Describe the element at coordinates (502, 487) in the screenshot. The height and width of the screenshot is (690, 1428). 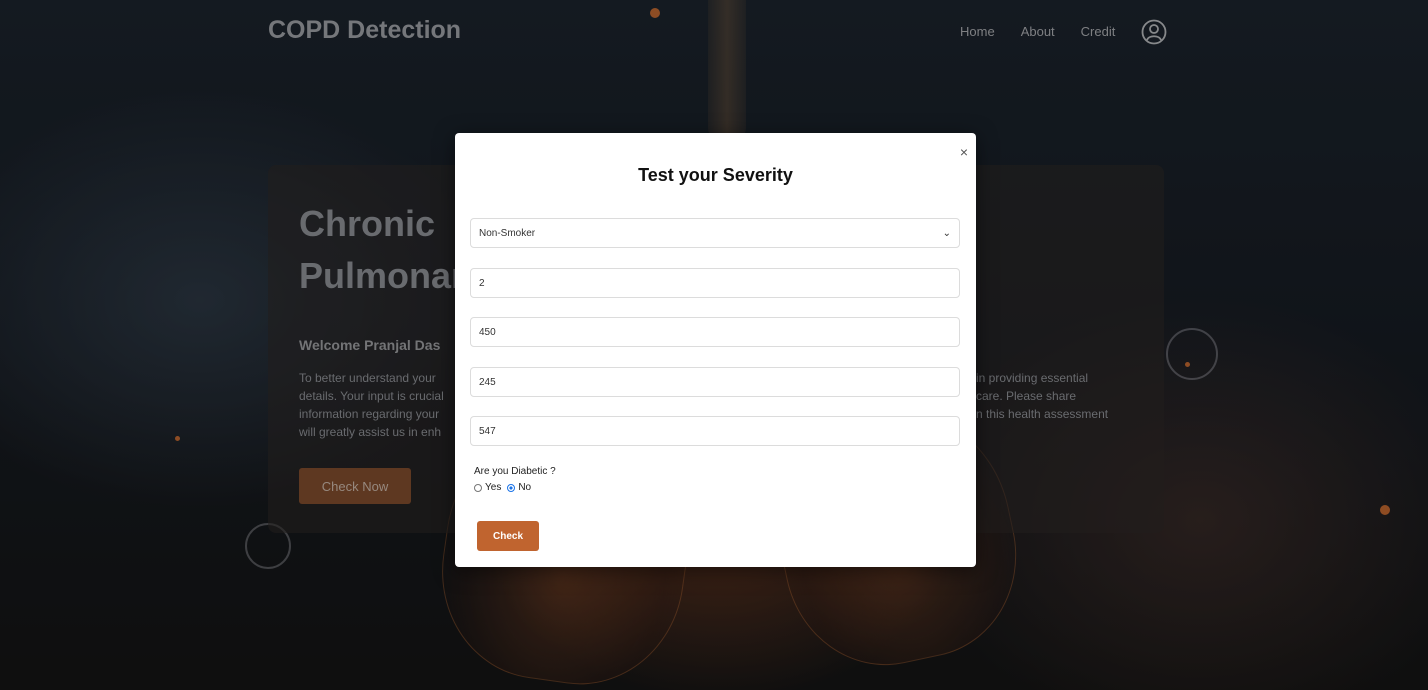
I see `diabetic-radio-group: Yes No` at that location.